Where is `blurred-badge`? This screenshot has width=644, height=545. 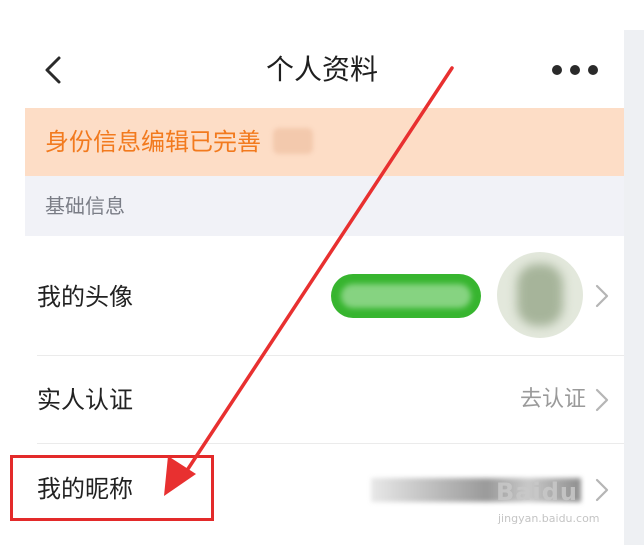
blurred-badge is located at coordinates (406, 296).